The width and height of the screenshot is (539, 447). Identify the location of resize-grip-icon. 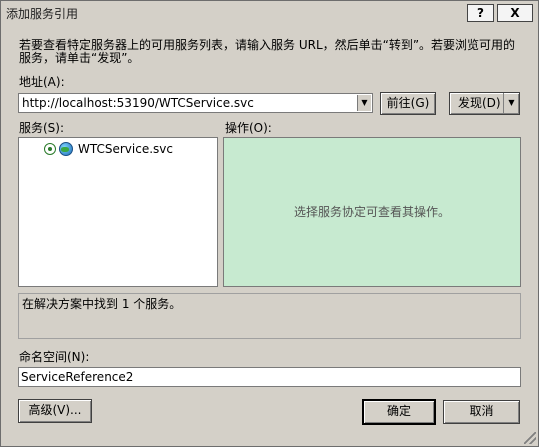
(530, 438).